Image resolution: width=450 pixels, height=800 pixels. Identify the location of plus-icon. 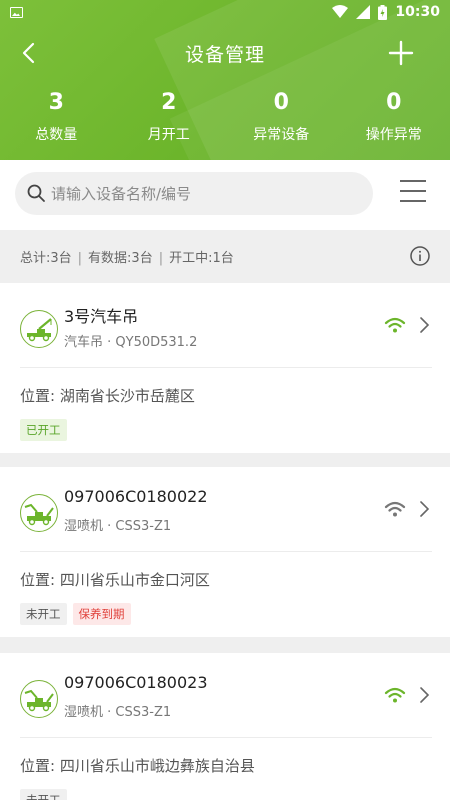
(401, 53).